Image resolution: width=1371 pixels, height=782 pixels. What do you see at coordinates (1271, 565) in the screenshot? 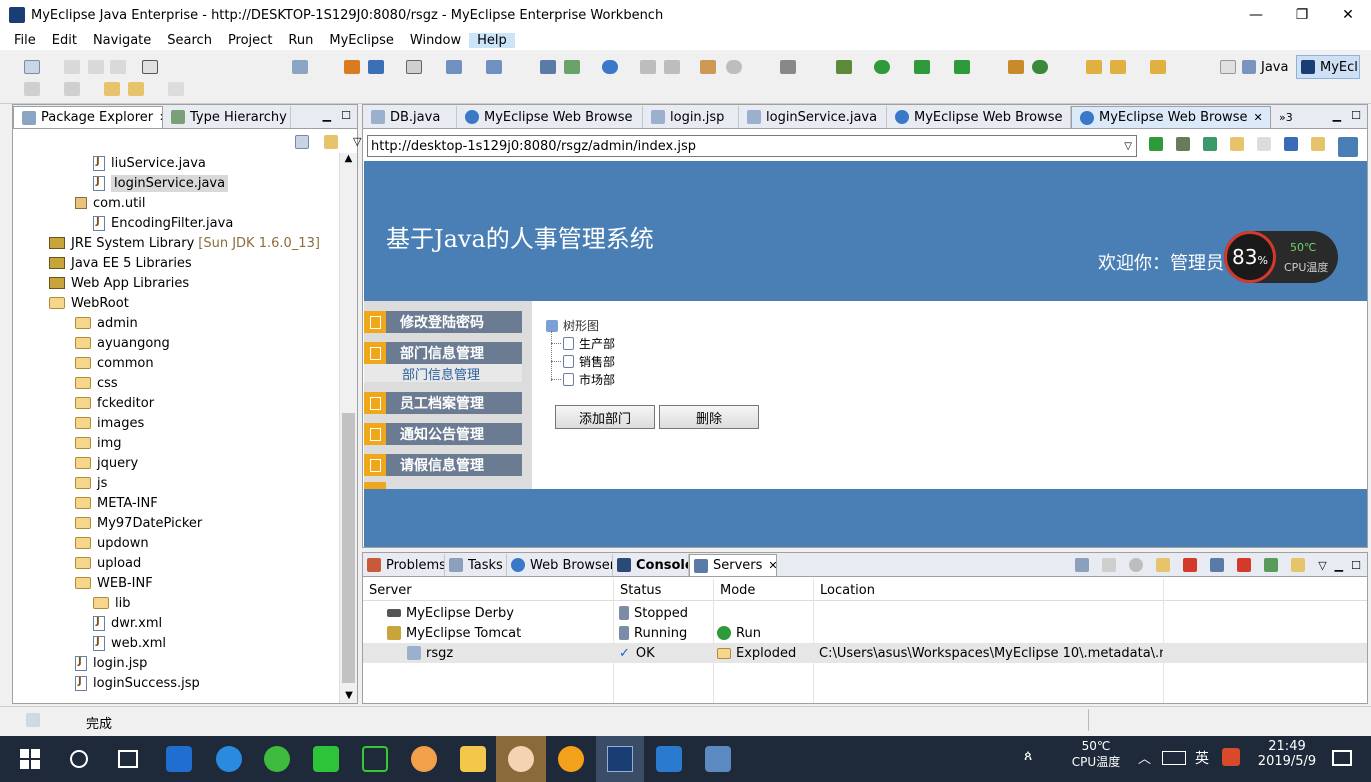
I see `publish-icon` at bounding box center [1271, 565].